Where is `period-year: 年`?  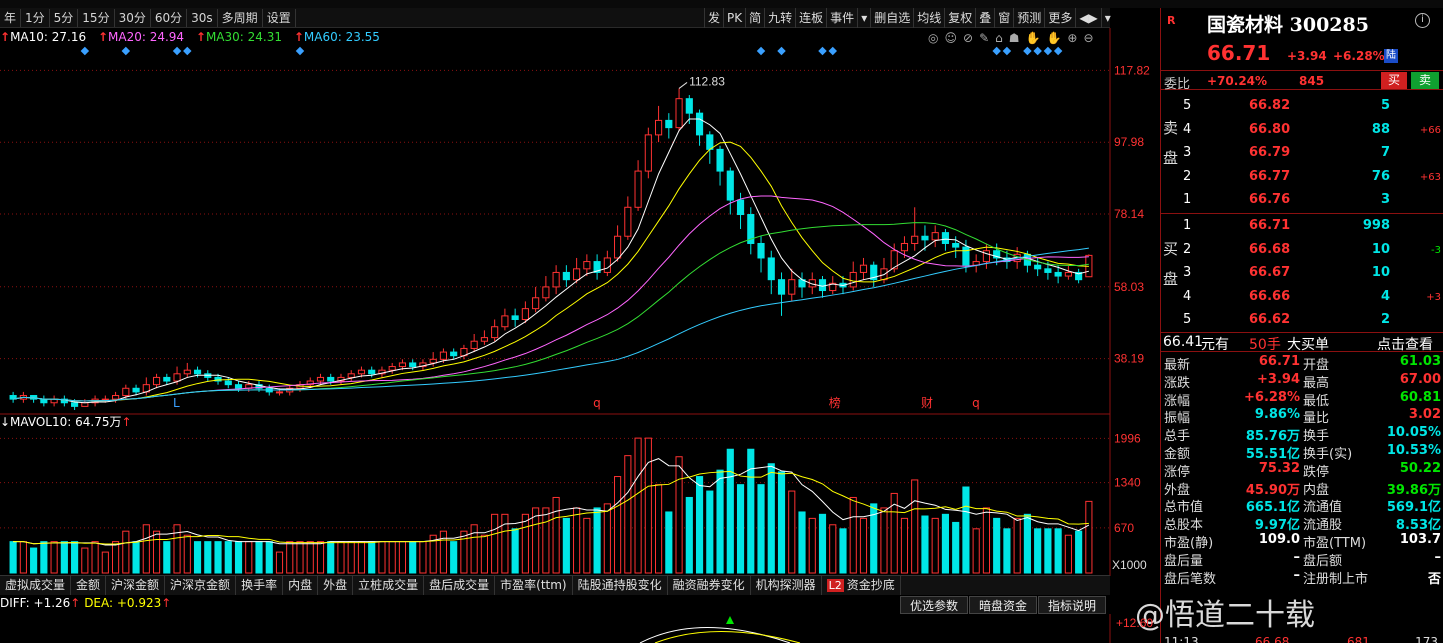
period-year: 年 is located at coordinates (11, 17).